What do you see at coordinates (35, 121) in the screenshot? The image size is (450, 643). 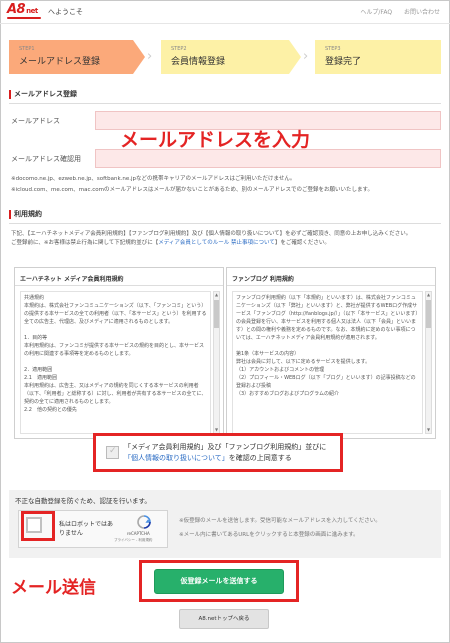 I see `email-label: メールアドレス` at bounding box center [35, 121].